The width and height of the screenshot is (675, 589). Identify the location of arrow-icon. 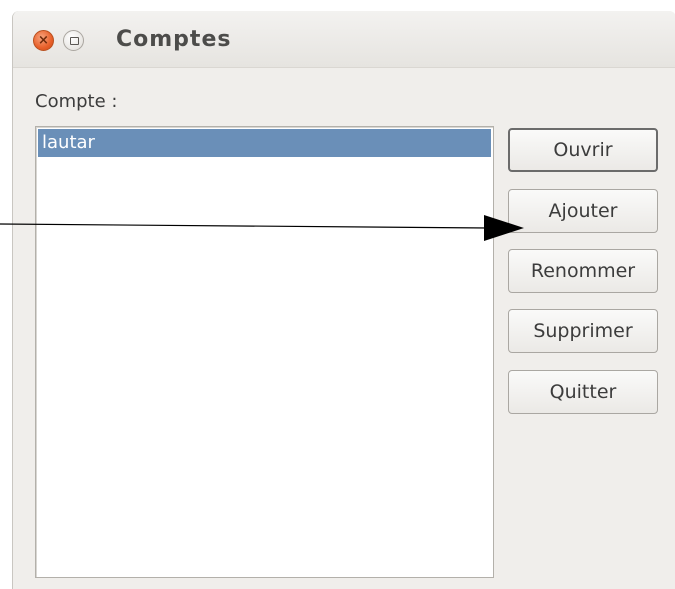
(262, 228).